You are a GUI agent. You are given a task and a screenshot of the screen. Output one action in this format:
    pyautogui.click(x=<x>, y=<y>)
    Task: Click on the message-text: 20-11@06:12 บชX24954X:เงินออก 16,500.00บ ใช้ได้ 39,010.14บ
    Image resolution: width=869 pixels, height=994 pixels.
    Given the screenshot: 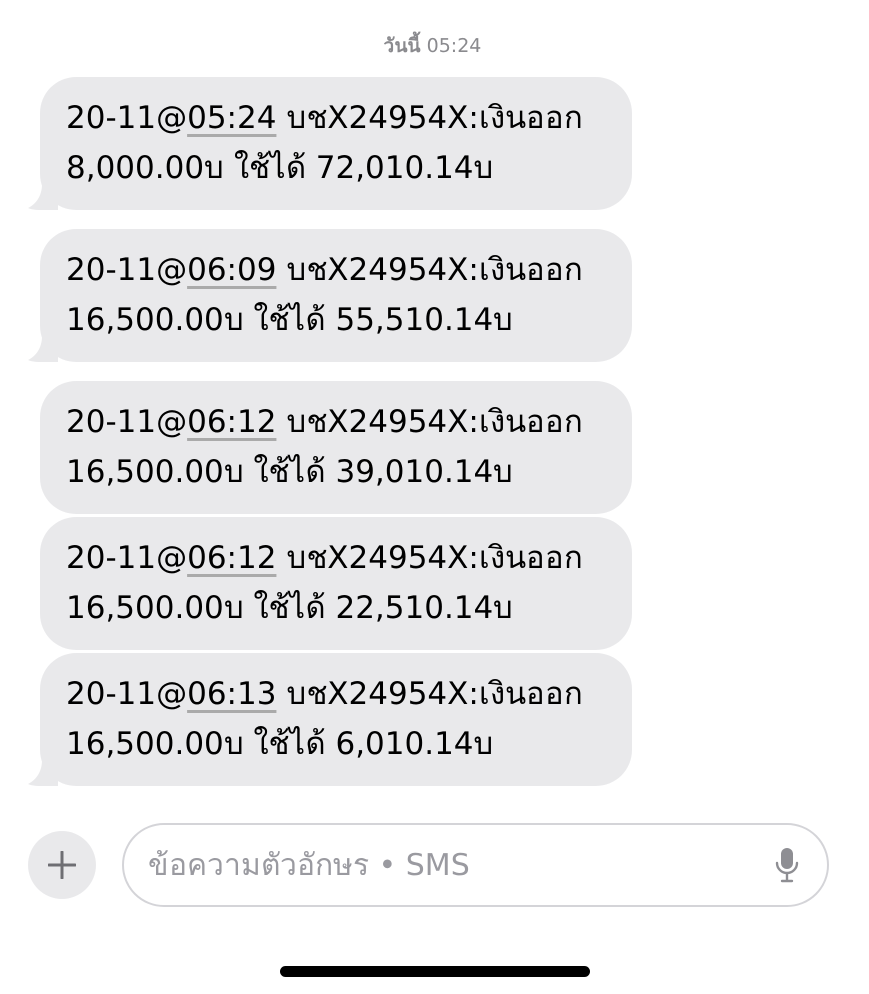 What is the action you would take?
    pyautogui.click(x=324, y=447)
    